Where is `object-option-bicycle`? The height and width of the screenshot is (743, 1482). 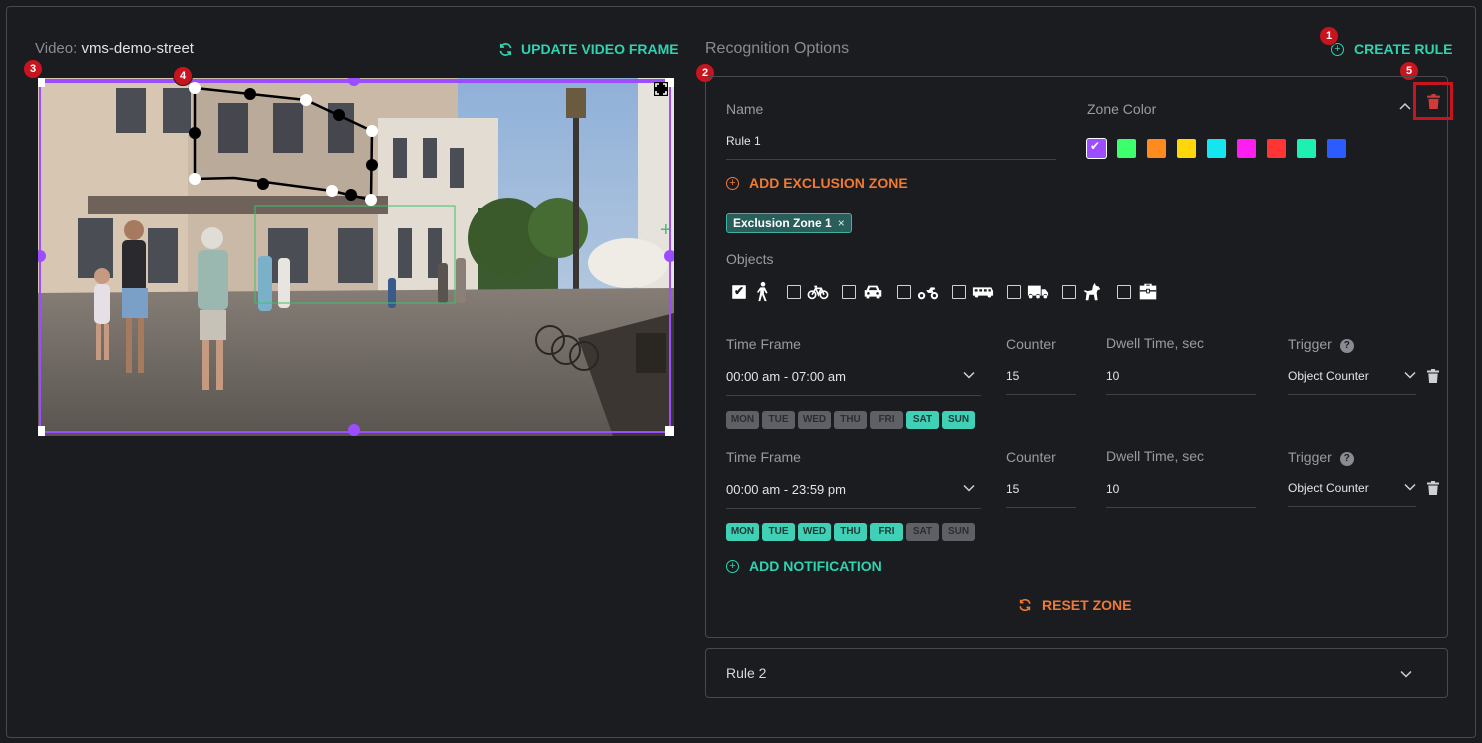 object-option-bicycle is located at coordinates (808, 292).